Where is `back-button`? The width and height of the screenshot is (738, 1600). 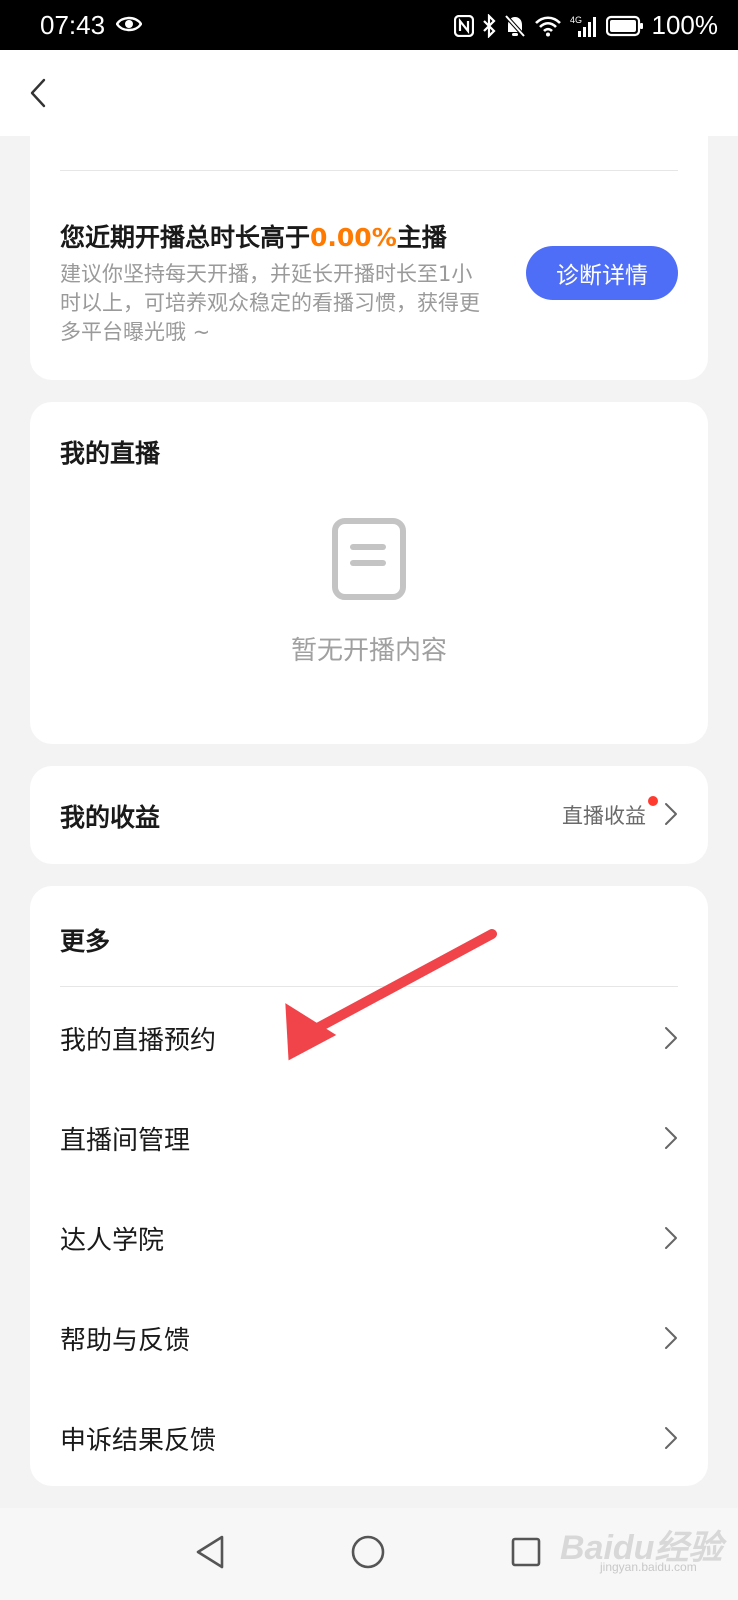
back-button is located at coordinates (38, 93).